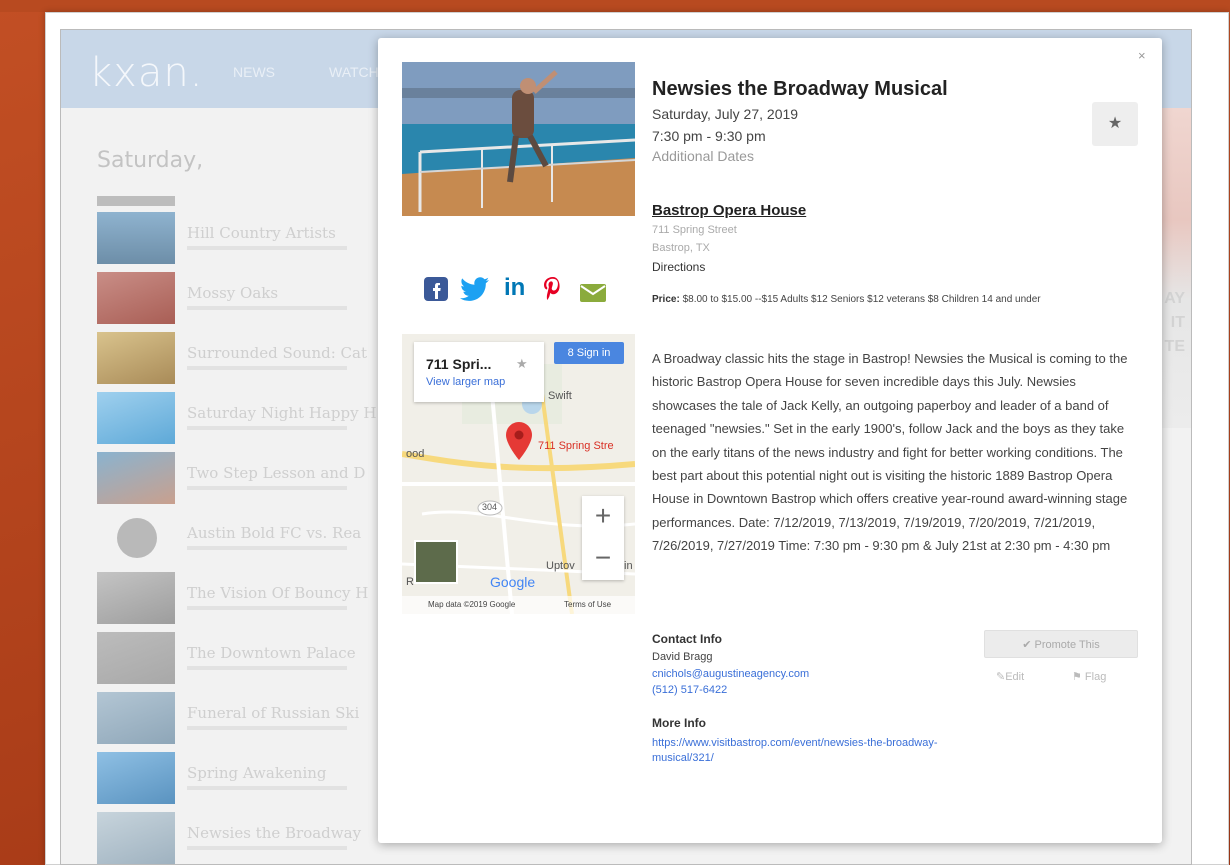  I want to click on favorite-button: ★, so click(1115, 124).